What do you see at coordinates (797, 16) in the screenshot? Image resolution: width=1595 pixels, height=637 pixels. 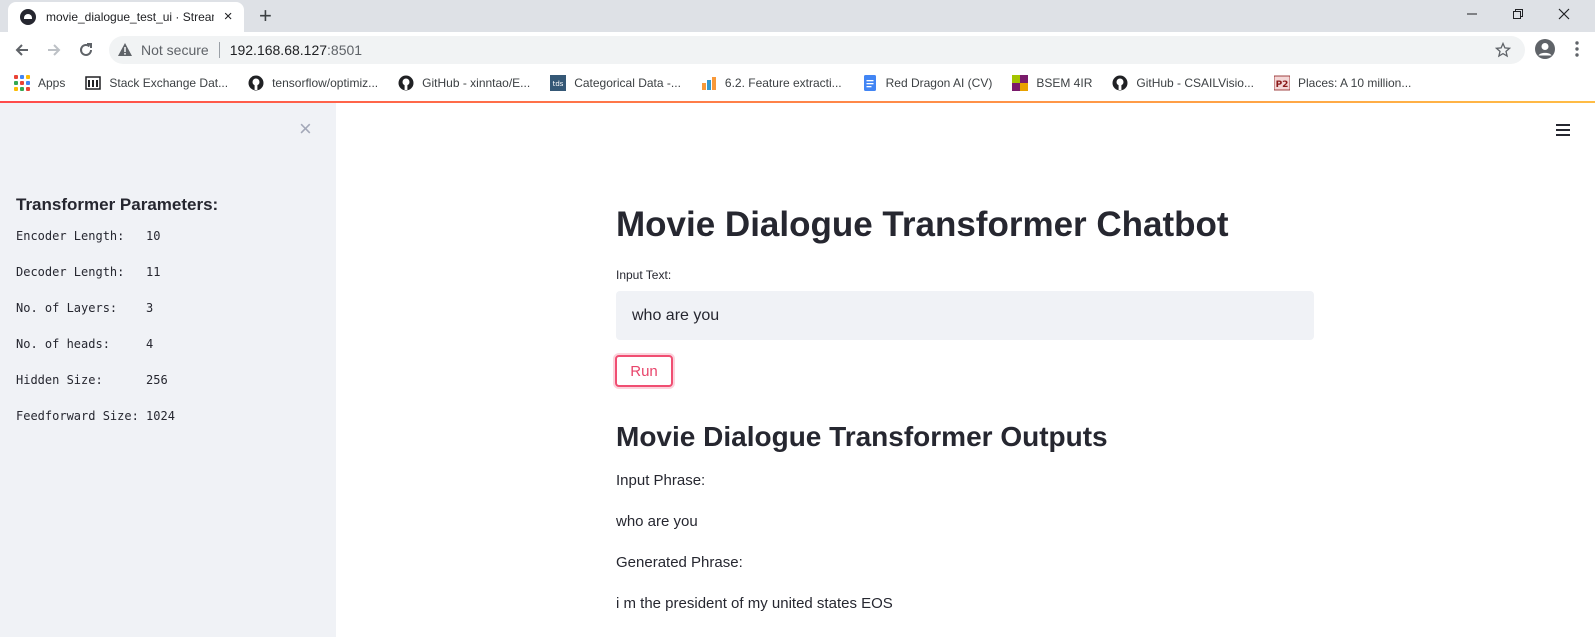 I see `browser-tabstrip: movie_dialogue_test_ui · Streamlit × +` at bounding box center [797, 16].